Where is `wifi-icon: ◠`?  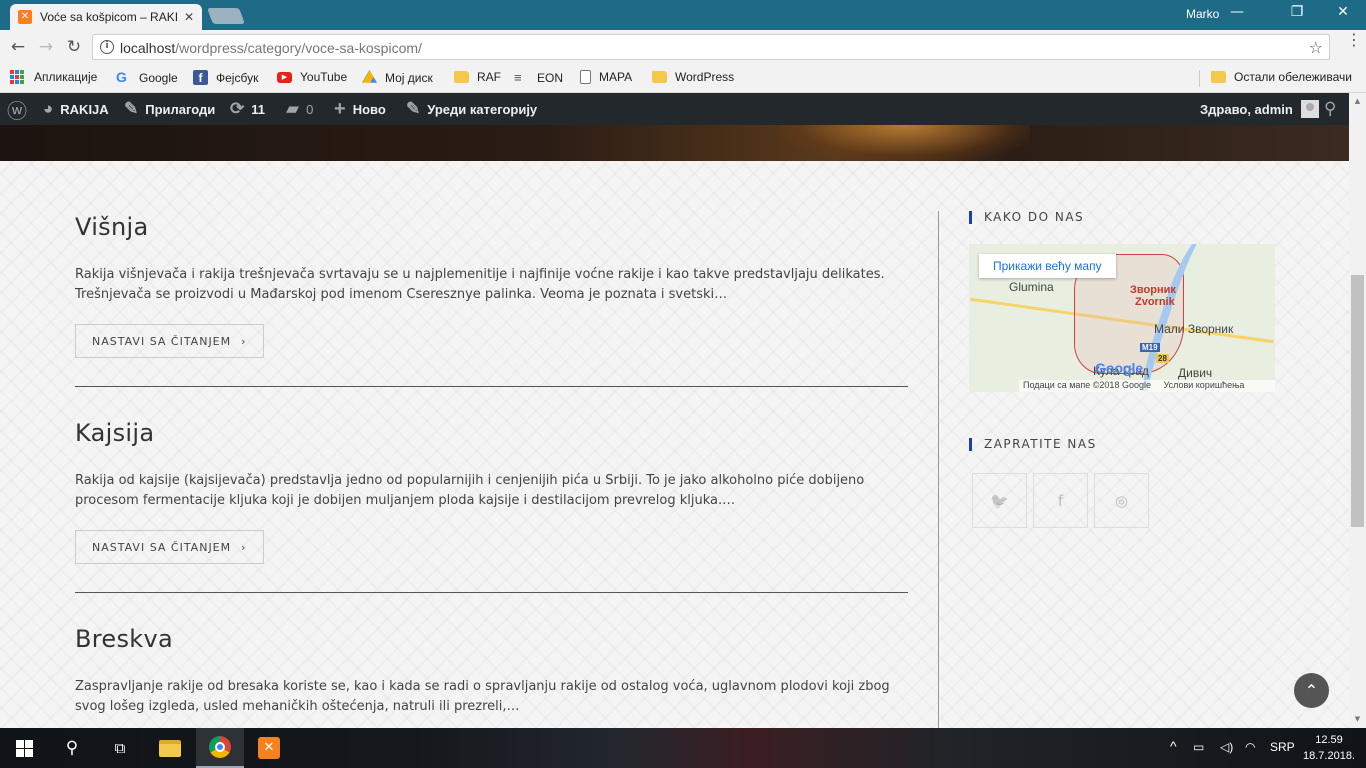
wifi-icon: ◠ is located at coordinates (1250, 747).